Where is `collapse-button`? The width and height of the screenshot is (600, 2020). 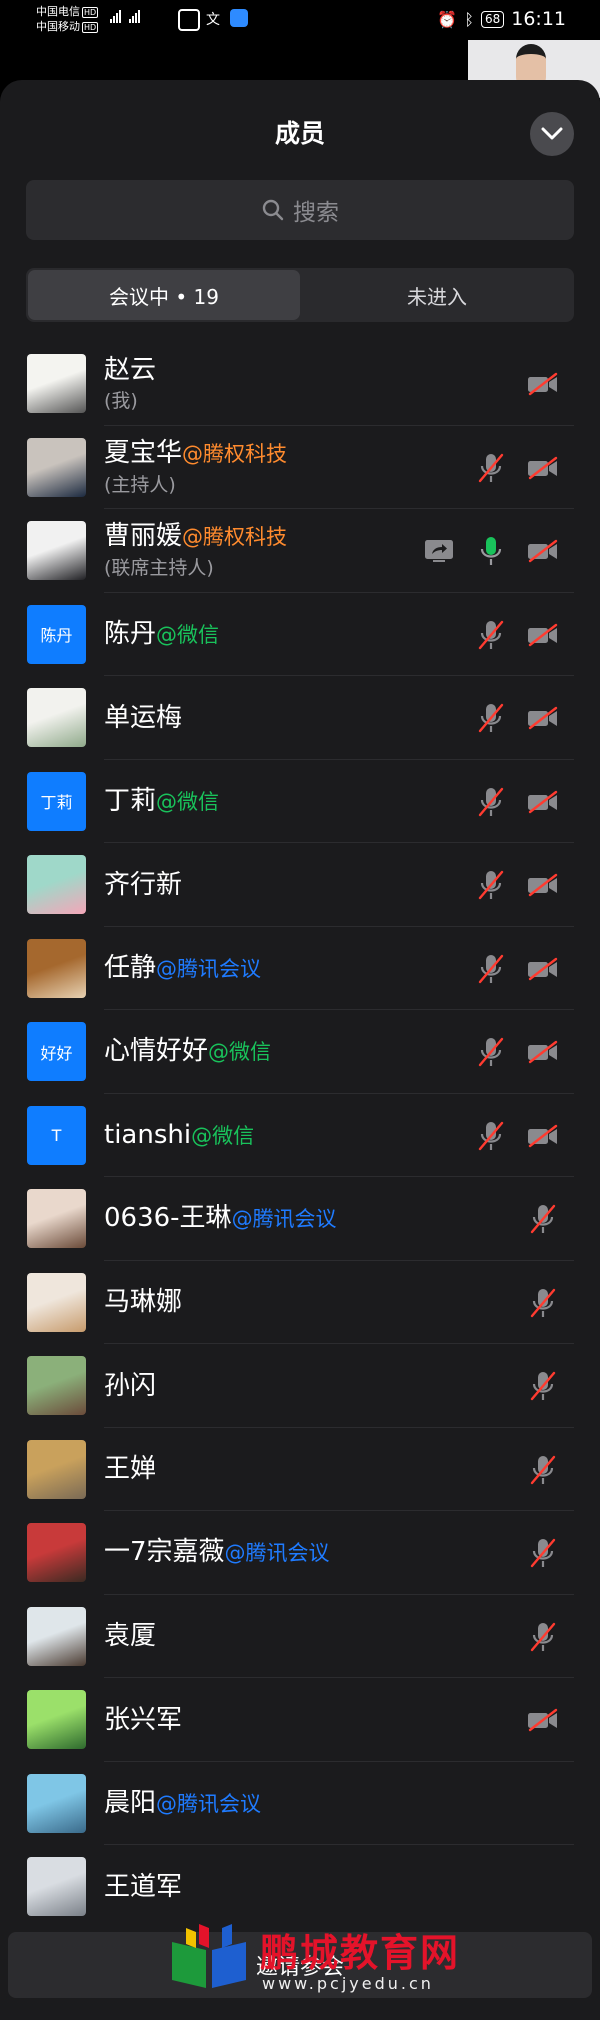
collapse-button is located at coordinates (552, 134).